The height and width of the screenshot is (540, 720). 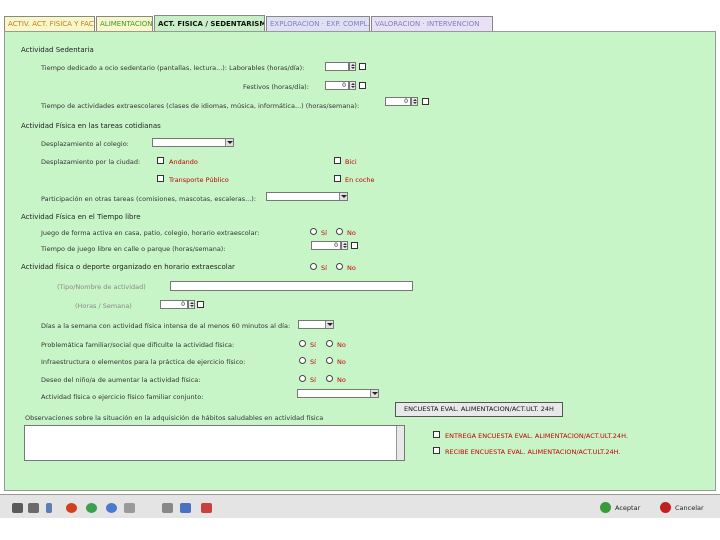 What do you see at coordinates (318, 23) in the screenshot?
I see `tab-exploracion: EXPLORACION · EXP. COMPL.` at bounding box center [318, 23].